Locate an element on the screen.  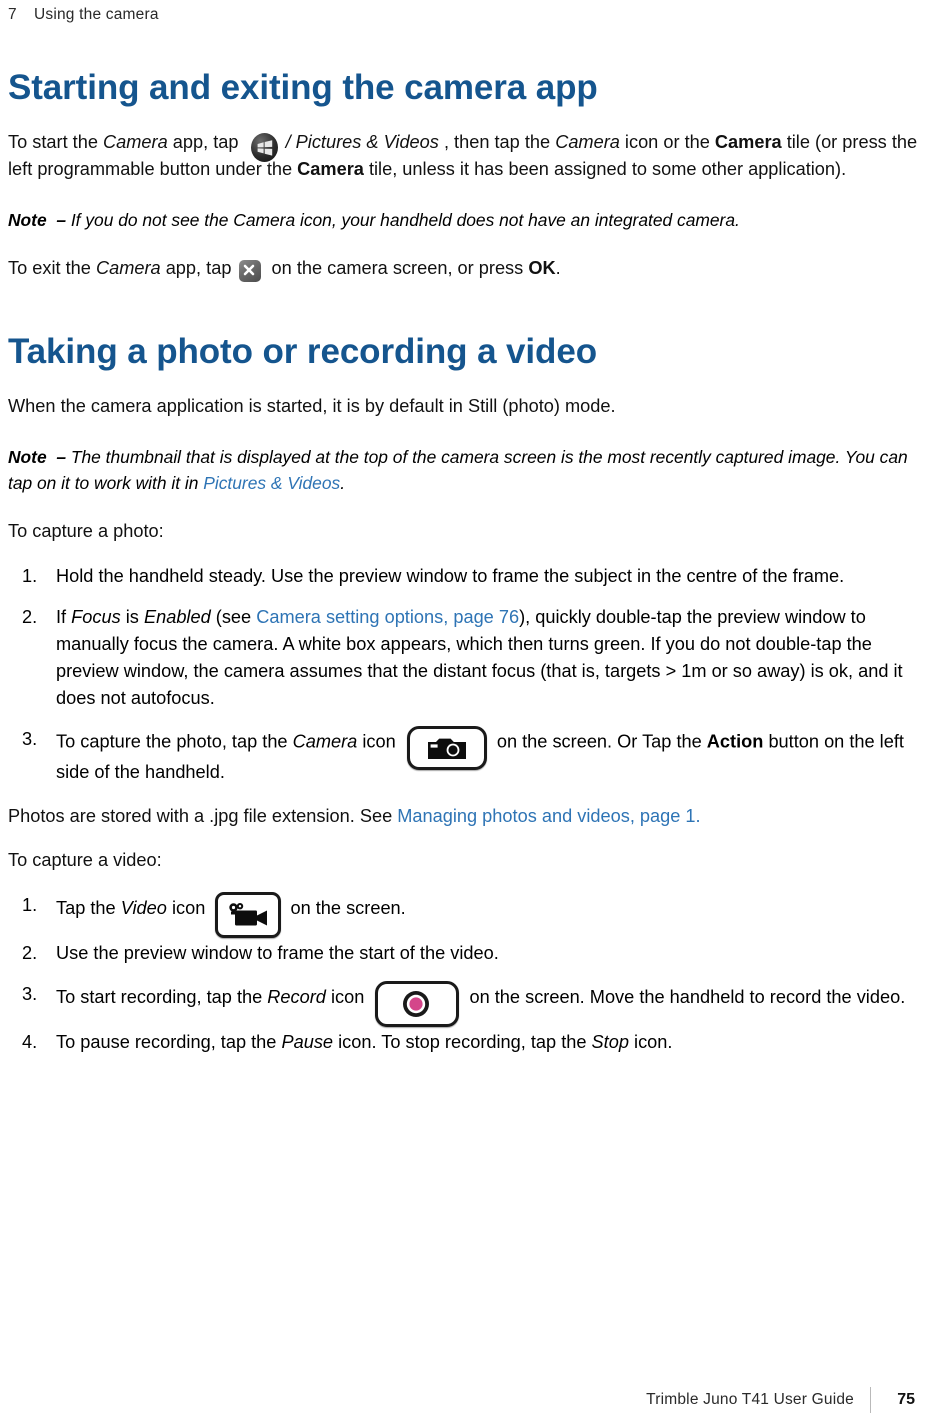
footer-page-number: 75 is located at coordinates (906, 1399).